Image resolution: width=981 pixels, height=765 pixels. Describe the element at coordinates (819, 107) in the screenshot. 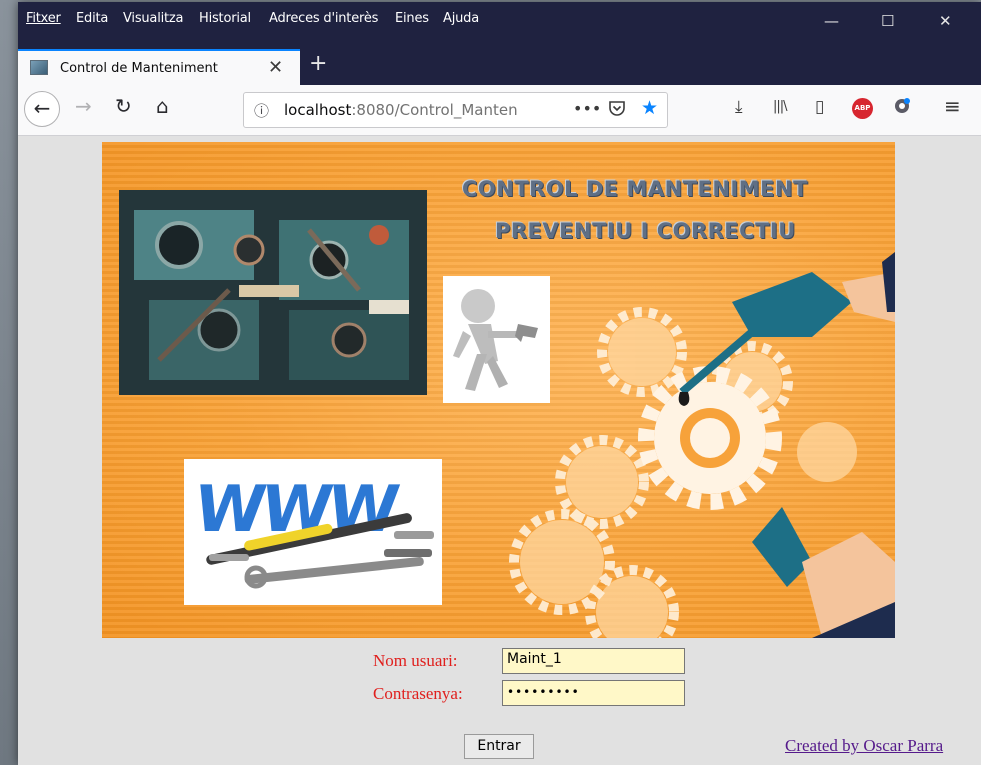

I see `sidebar-icon: ▯` at that location.